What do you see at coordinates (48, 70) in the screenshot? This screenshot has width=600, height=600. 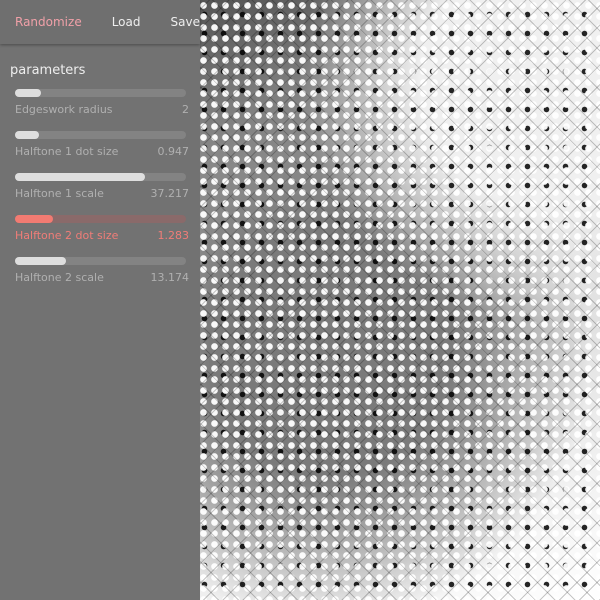 I see `section-title: parameters` at bounding box center [48, 70].